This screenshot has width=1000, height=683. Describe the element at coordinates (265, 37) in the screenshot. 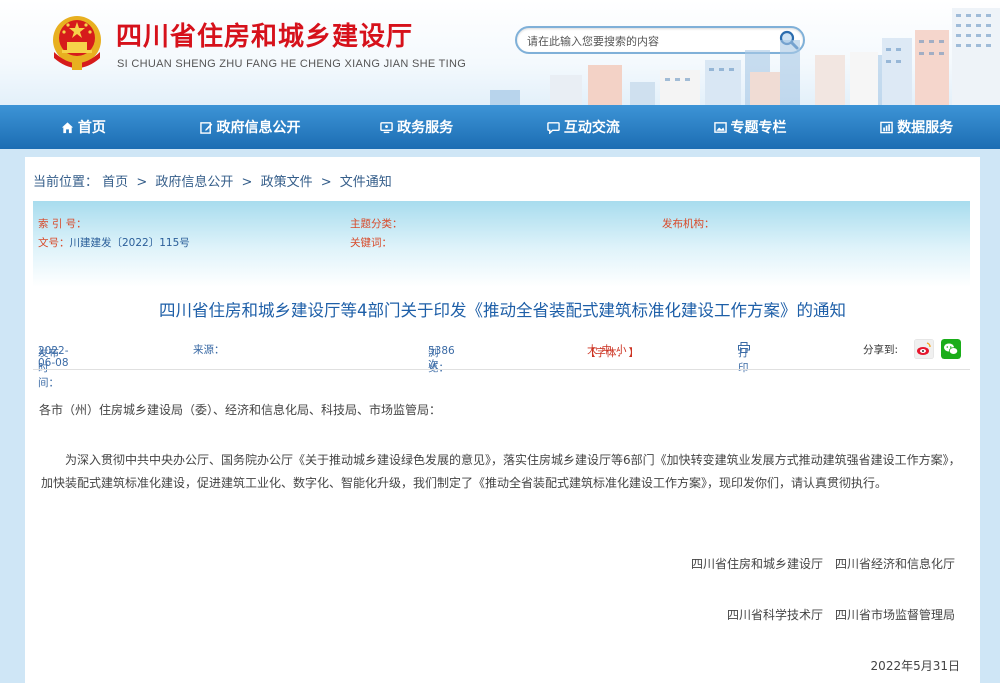

I see `site-title: 四川省住房和城乡建设厅` at that location.